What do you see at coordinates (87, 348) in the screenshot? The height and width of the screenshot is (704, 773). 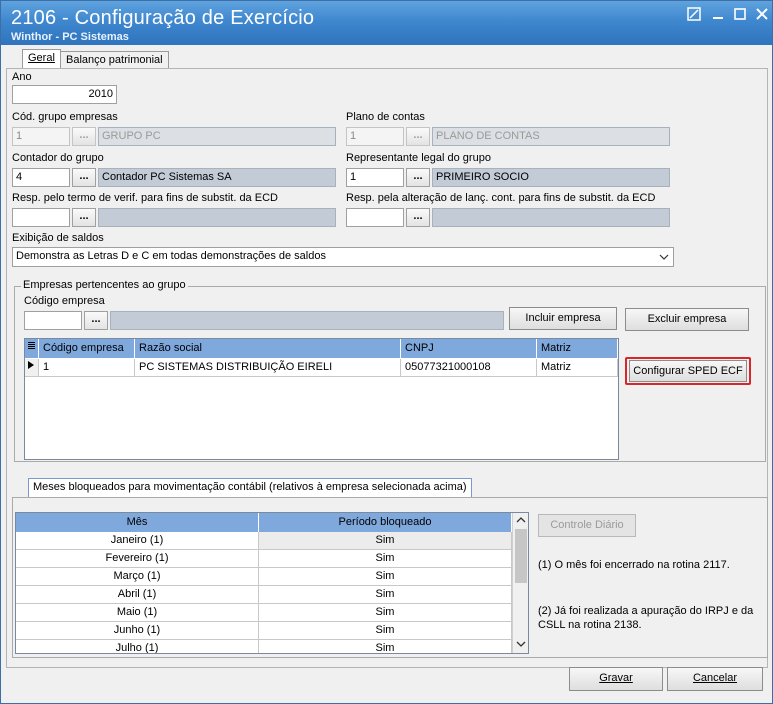 I see `col-codigo-empresa: Código empresa` at bounding box center [87, 348].